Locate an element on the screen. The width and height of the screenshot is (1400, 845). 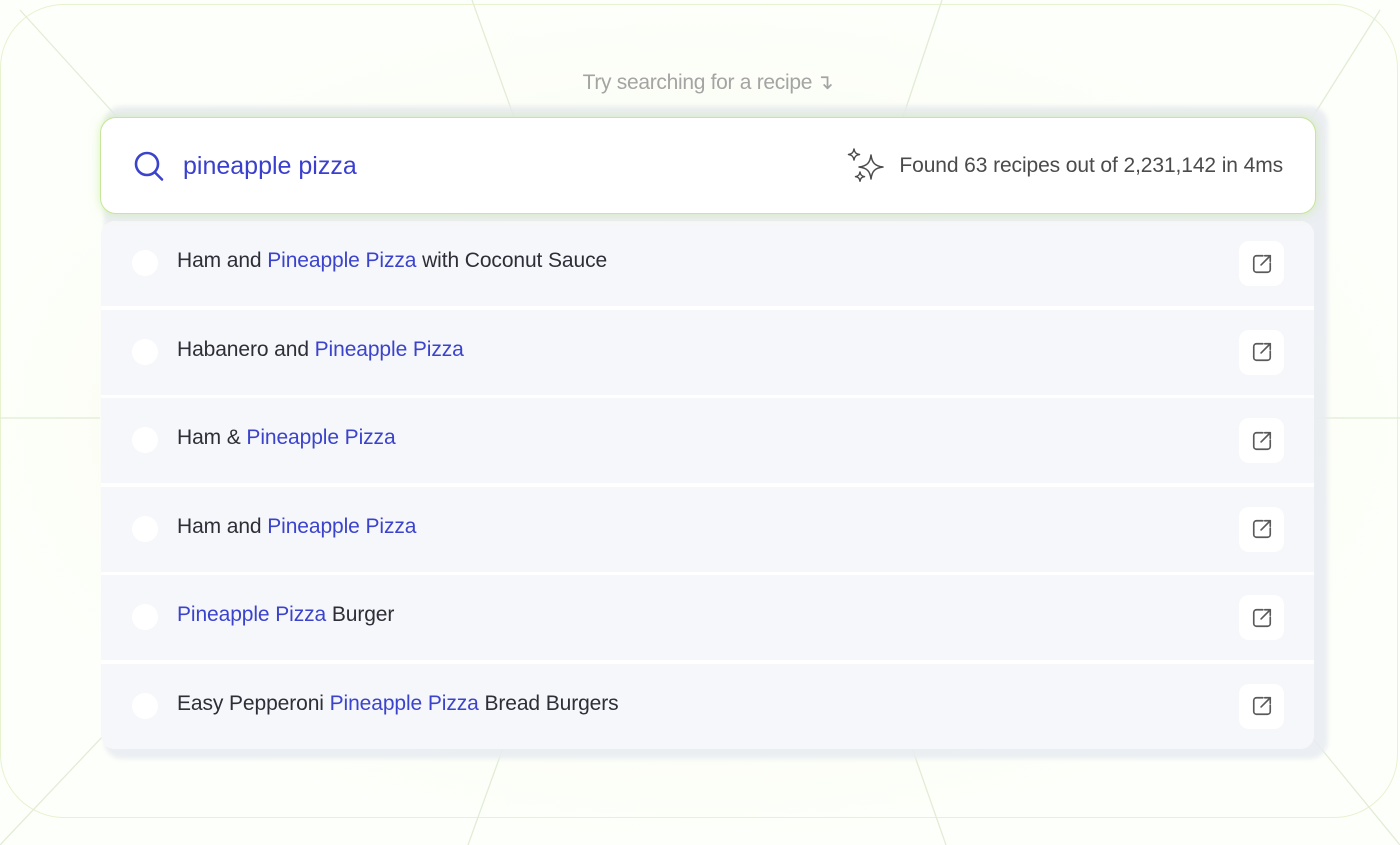
recipe-title-suffix: with Coconut Sauce is located at coordinates (512, 260).